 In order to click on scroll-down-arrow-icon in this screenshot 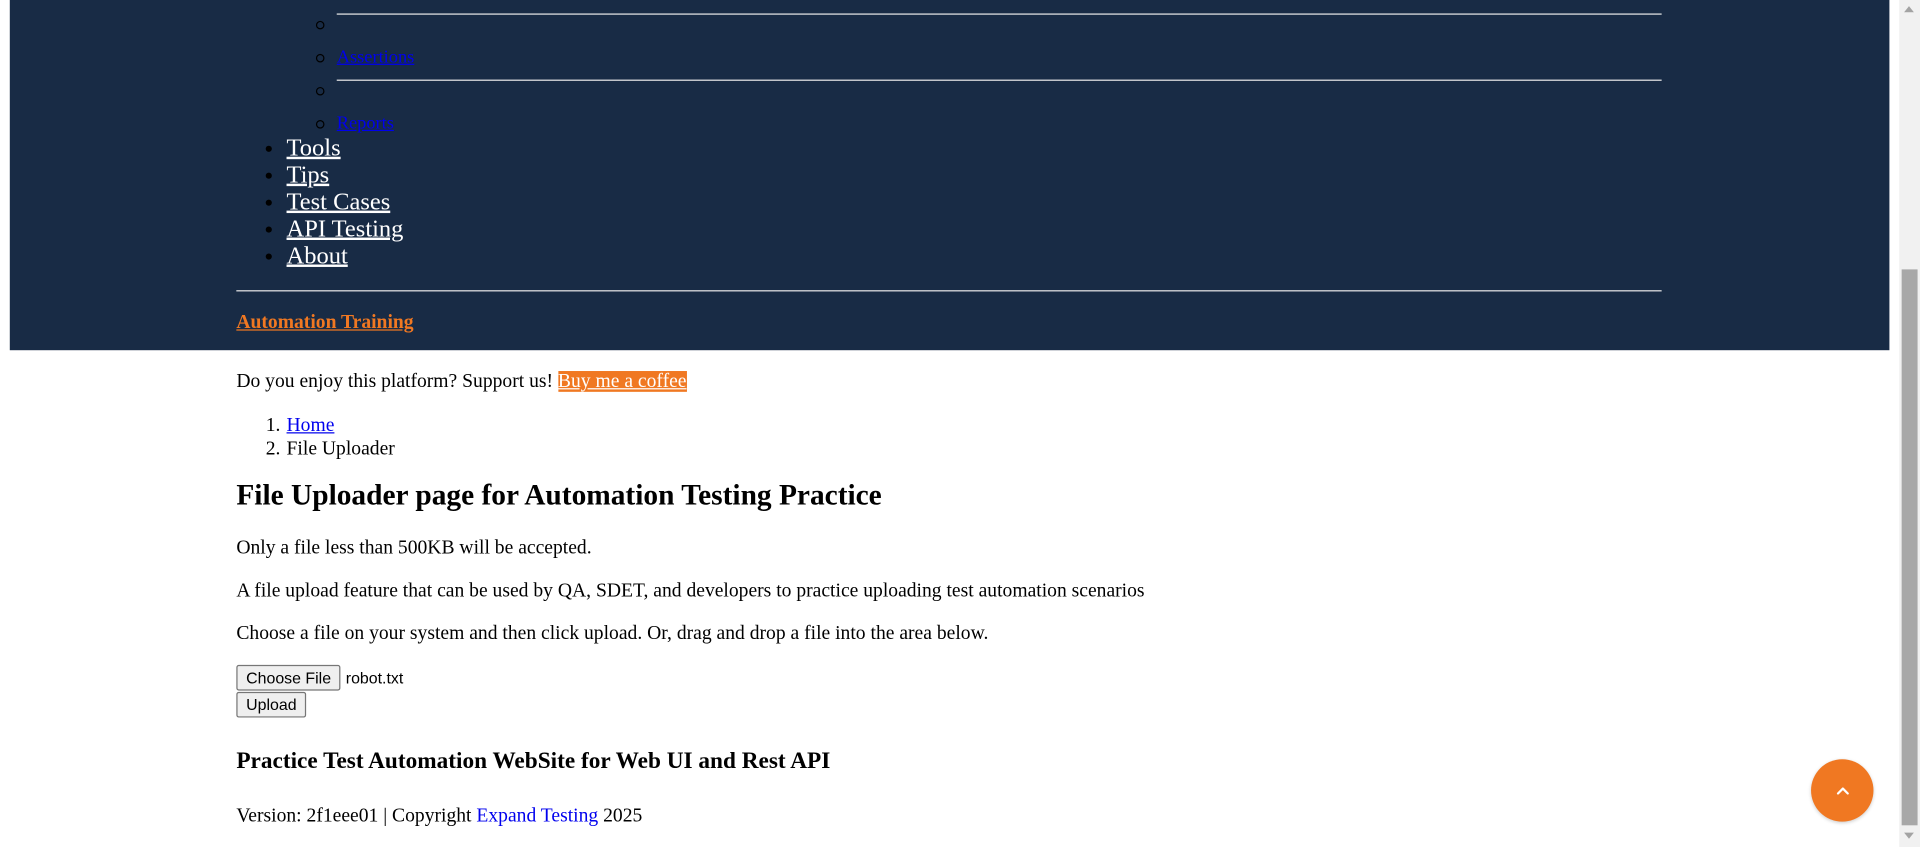, I will do `click(1909, 835)`.